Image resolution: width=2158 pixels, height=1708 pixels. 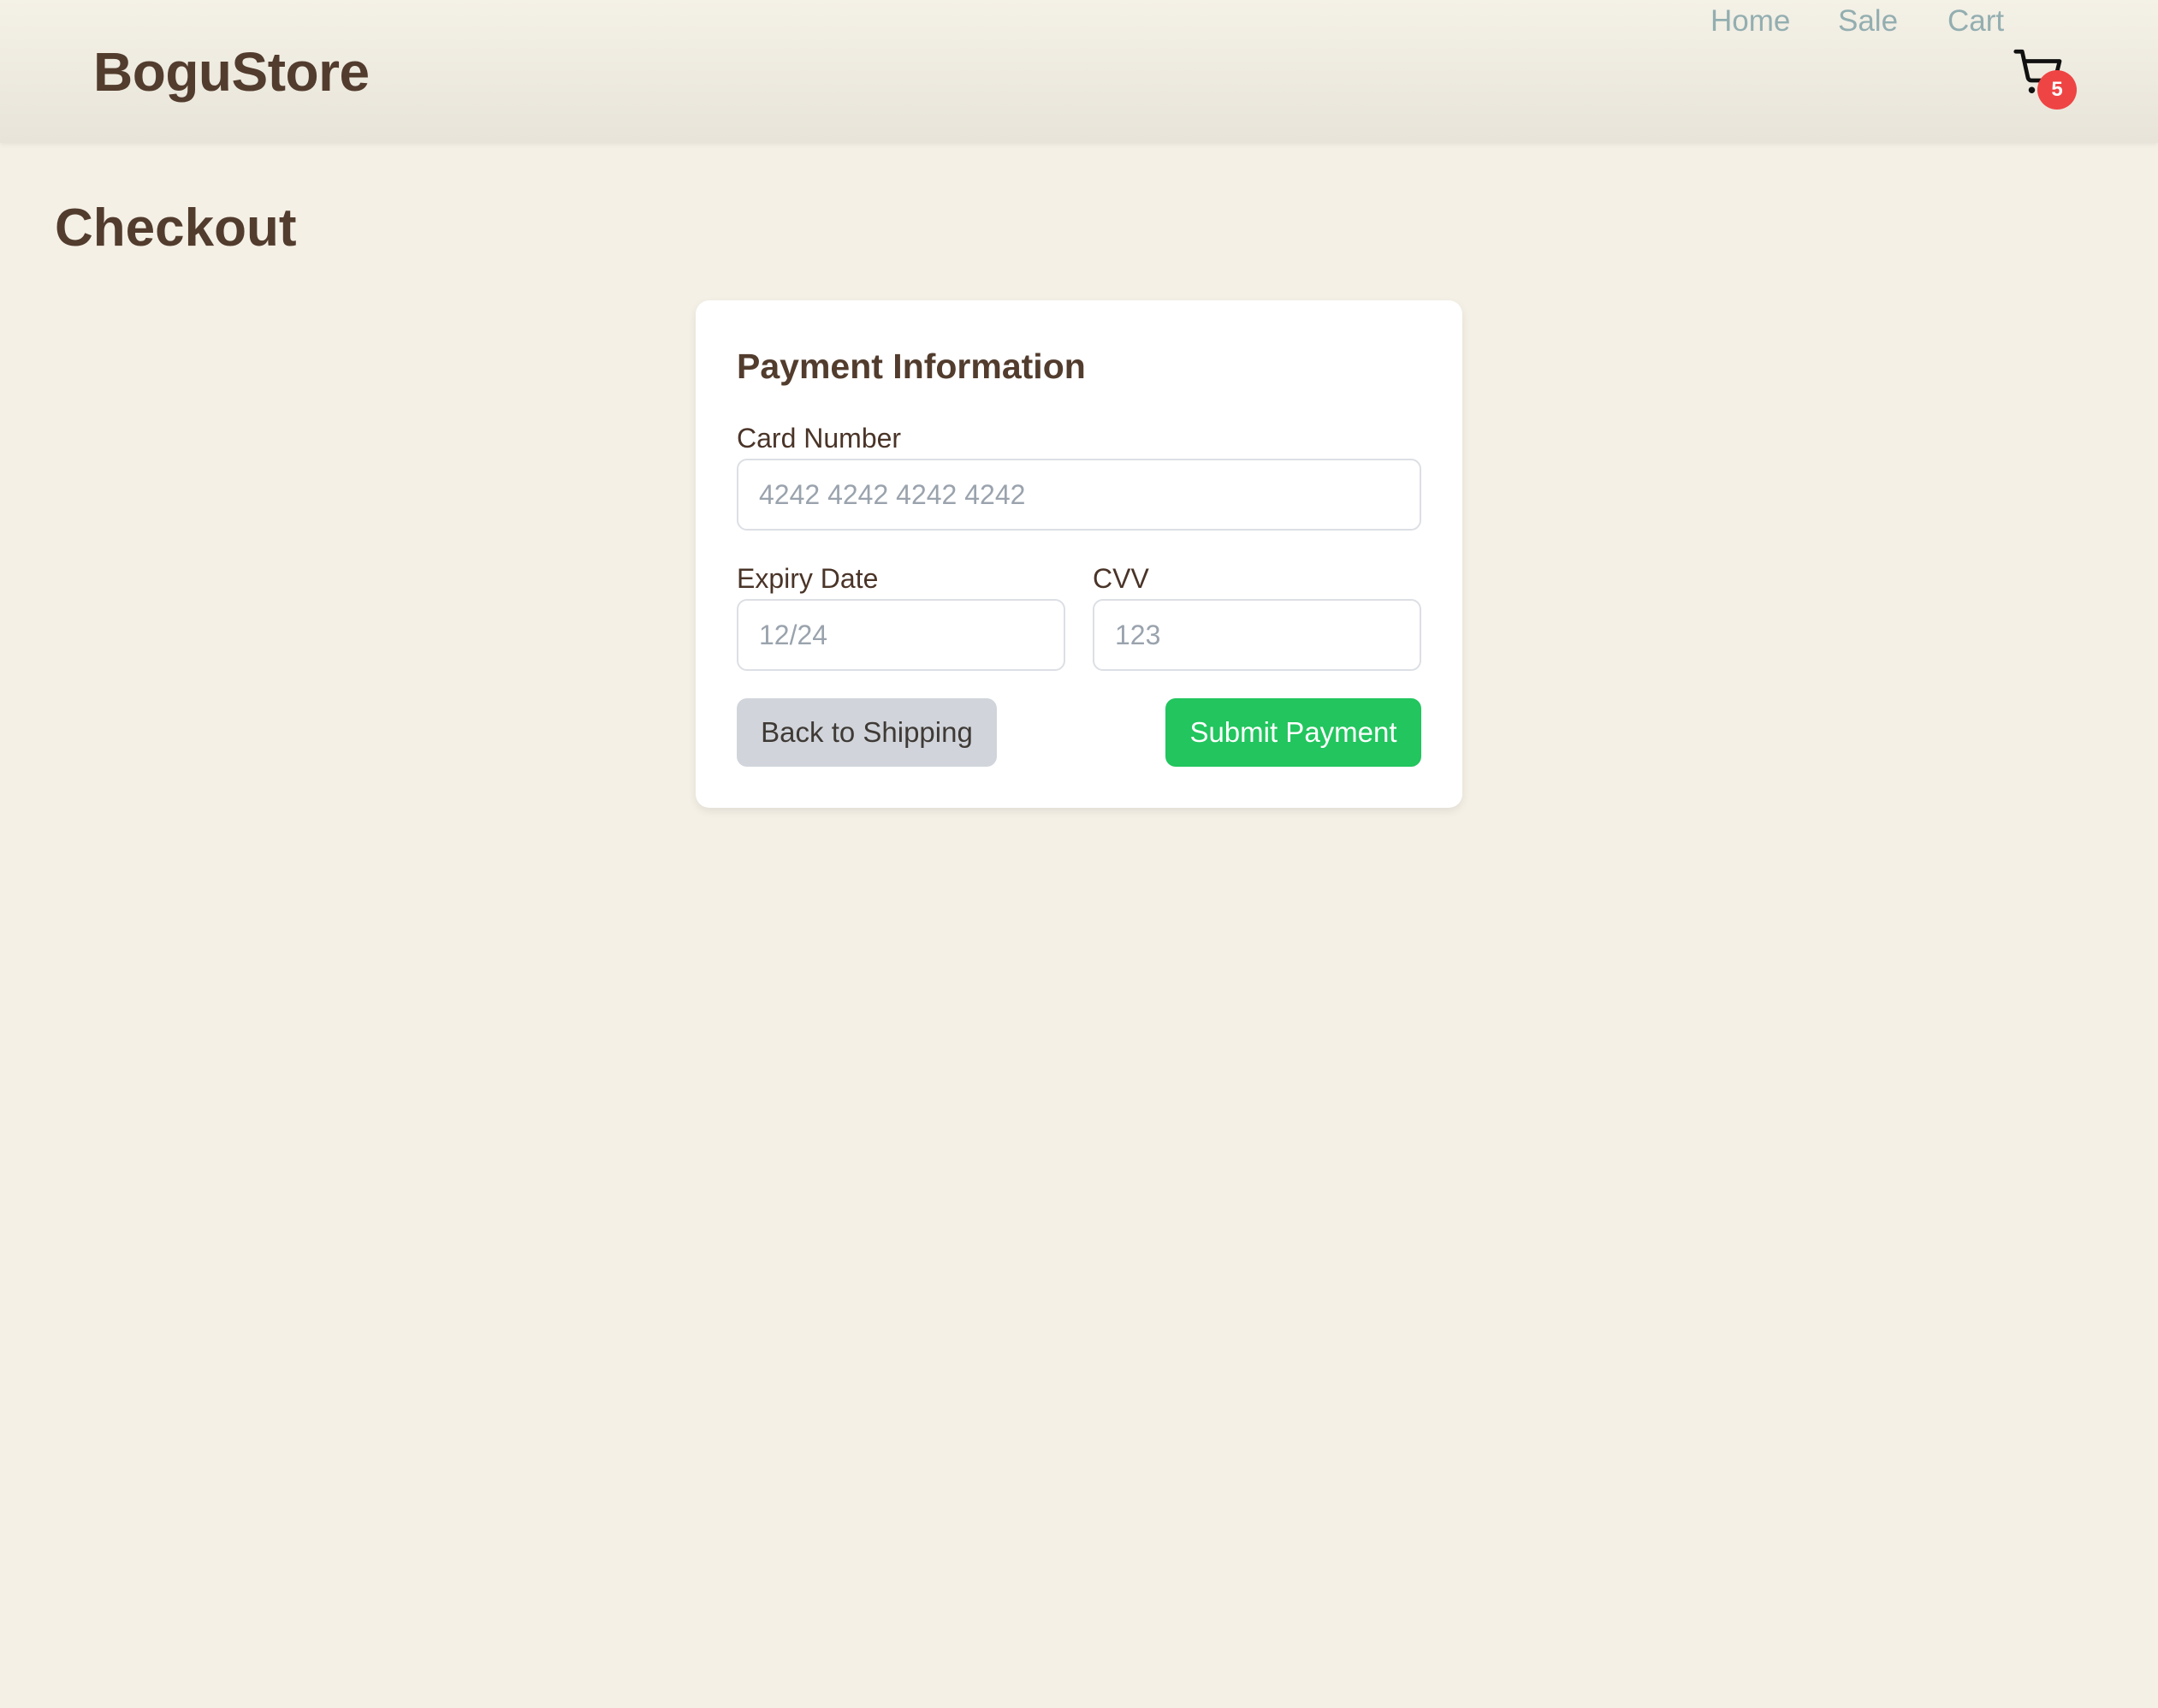 I want to click on cvv-label: CVV, so click(x=1121, y=578).